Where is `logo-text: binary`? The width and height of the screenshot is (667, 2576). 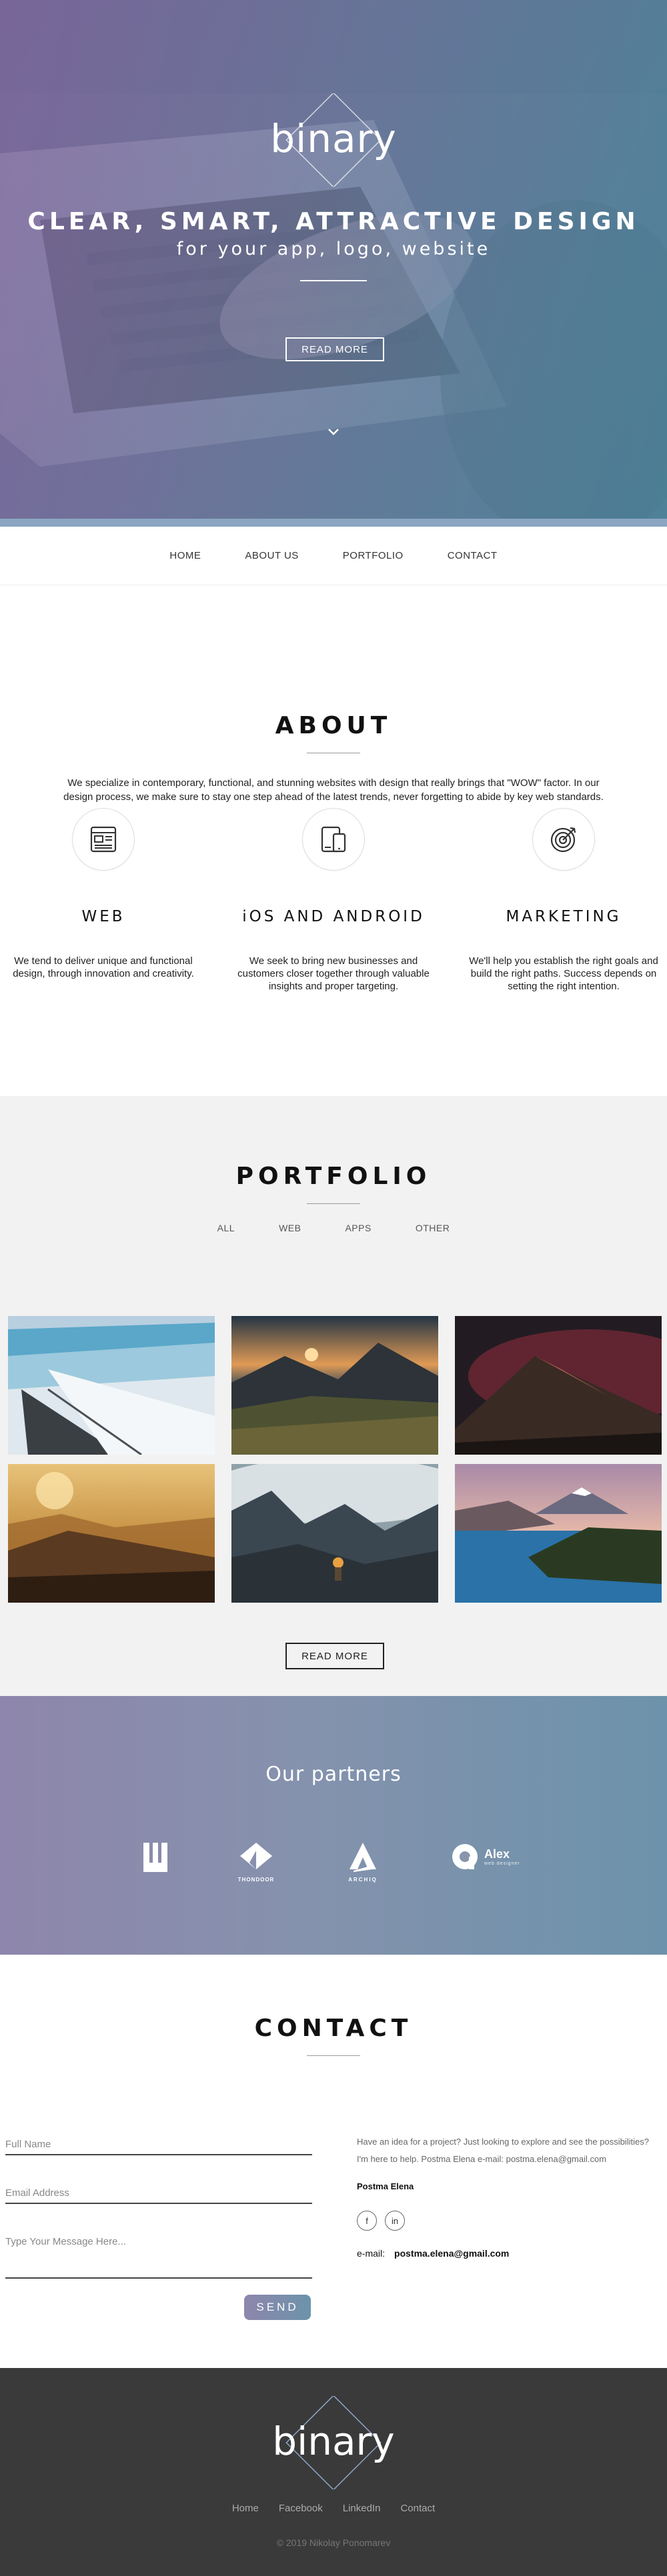 logo-text: binary is located at coordinates (333, 138).